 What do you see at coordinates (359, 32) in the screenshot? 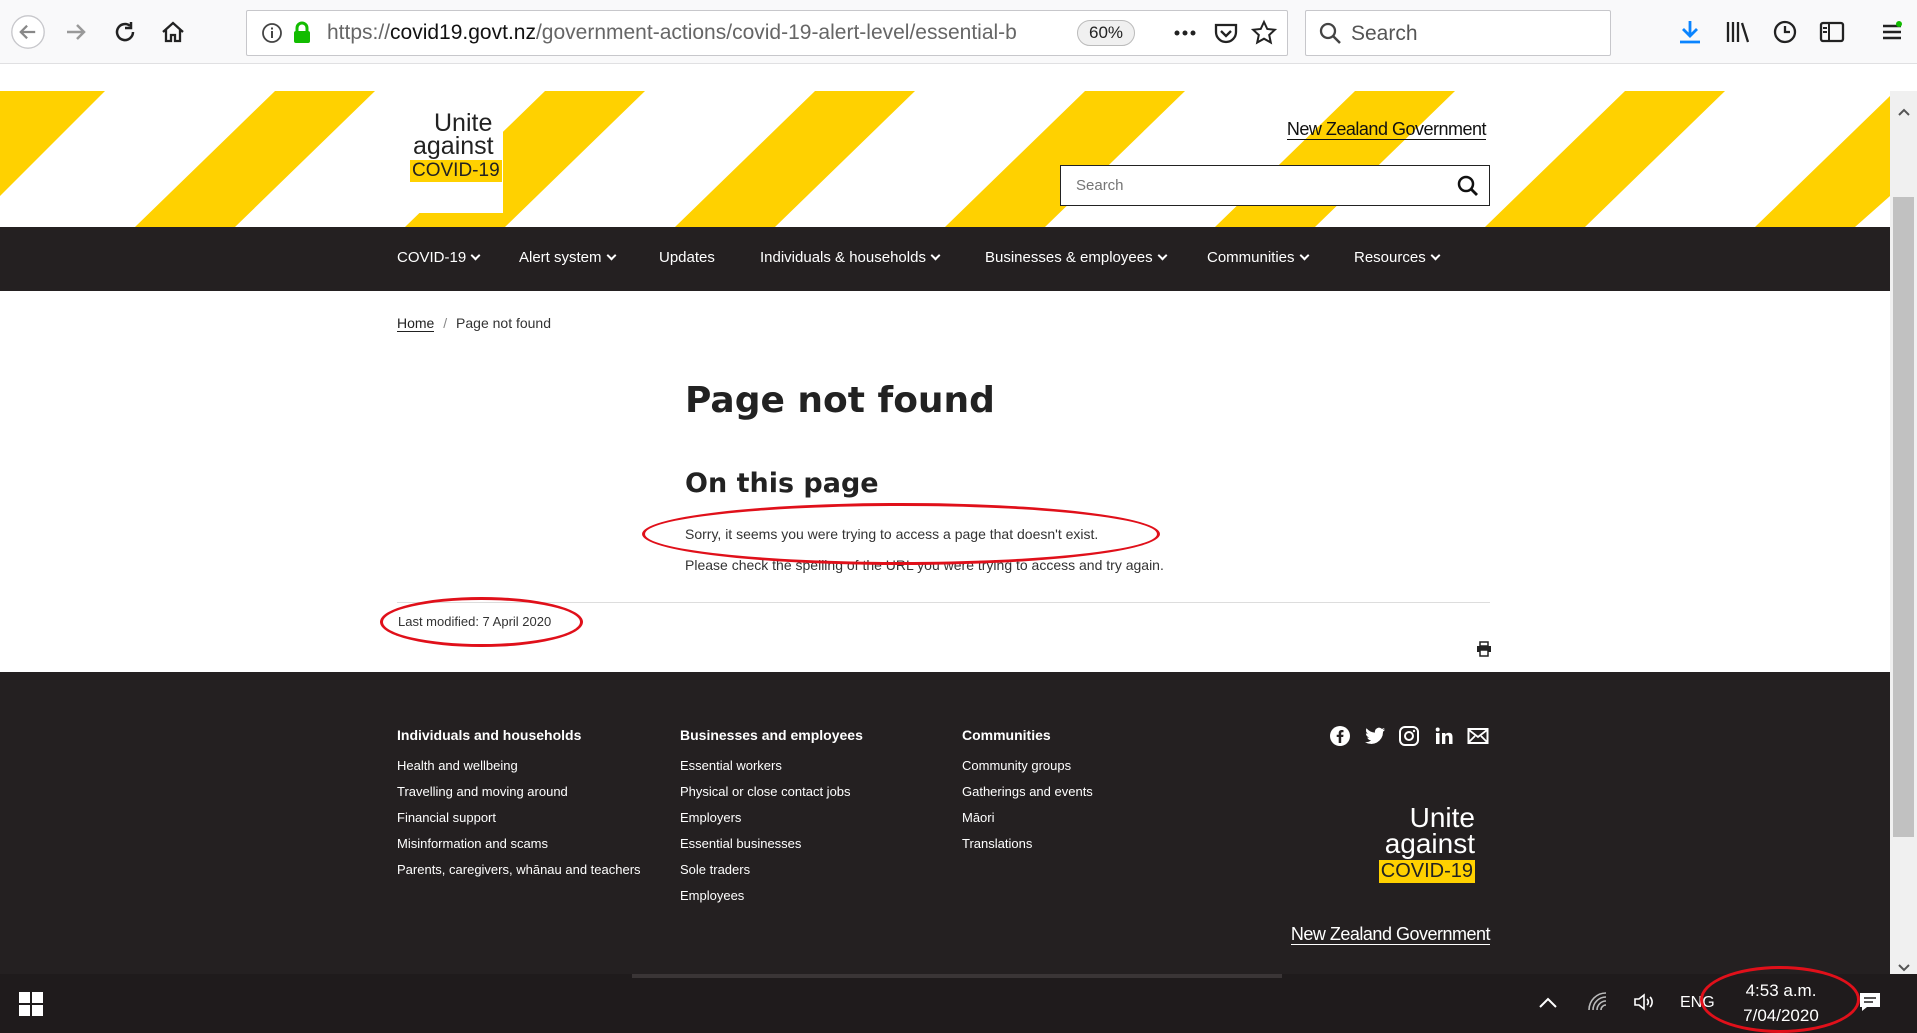
I see `url-scheme: https://` at bounding box center [359, 32].